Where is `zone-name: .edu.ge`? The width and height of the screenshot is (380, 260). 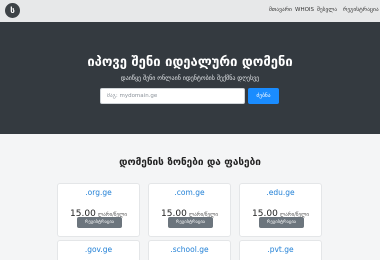
zone-name: .edu.ge is located at coordinates (280, 192).